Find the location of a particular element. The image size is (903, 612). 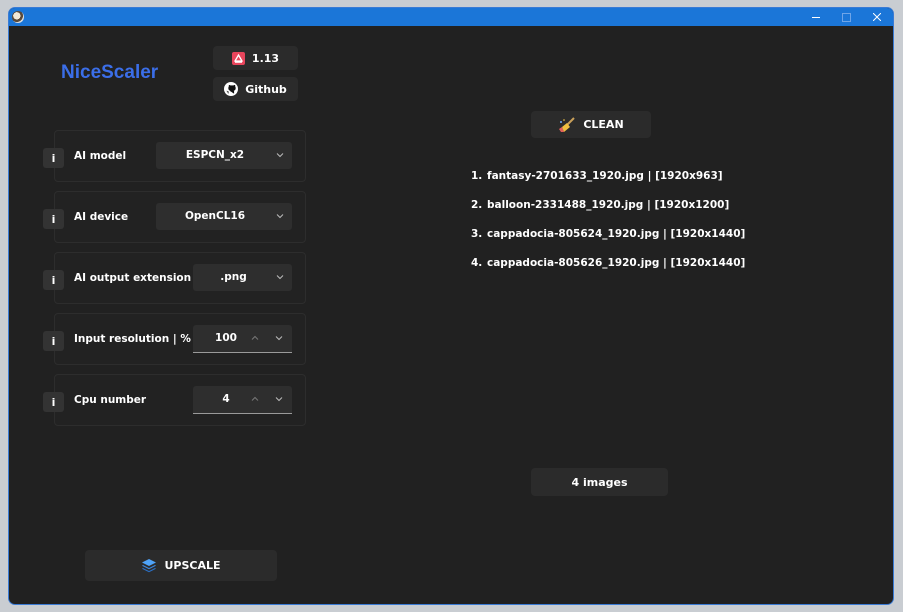

broom-icon is located at coordinates (567, 124).